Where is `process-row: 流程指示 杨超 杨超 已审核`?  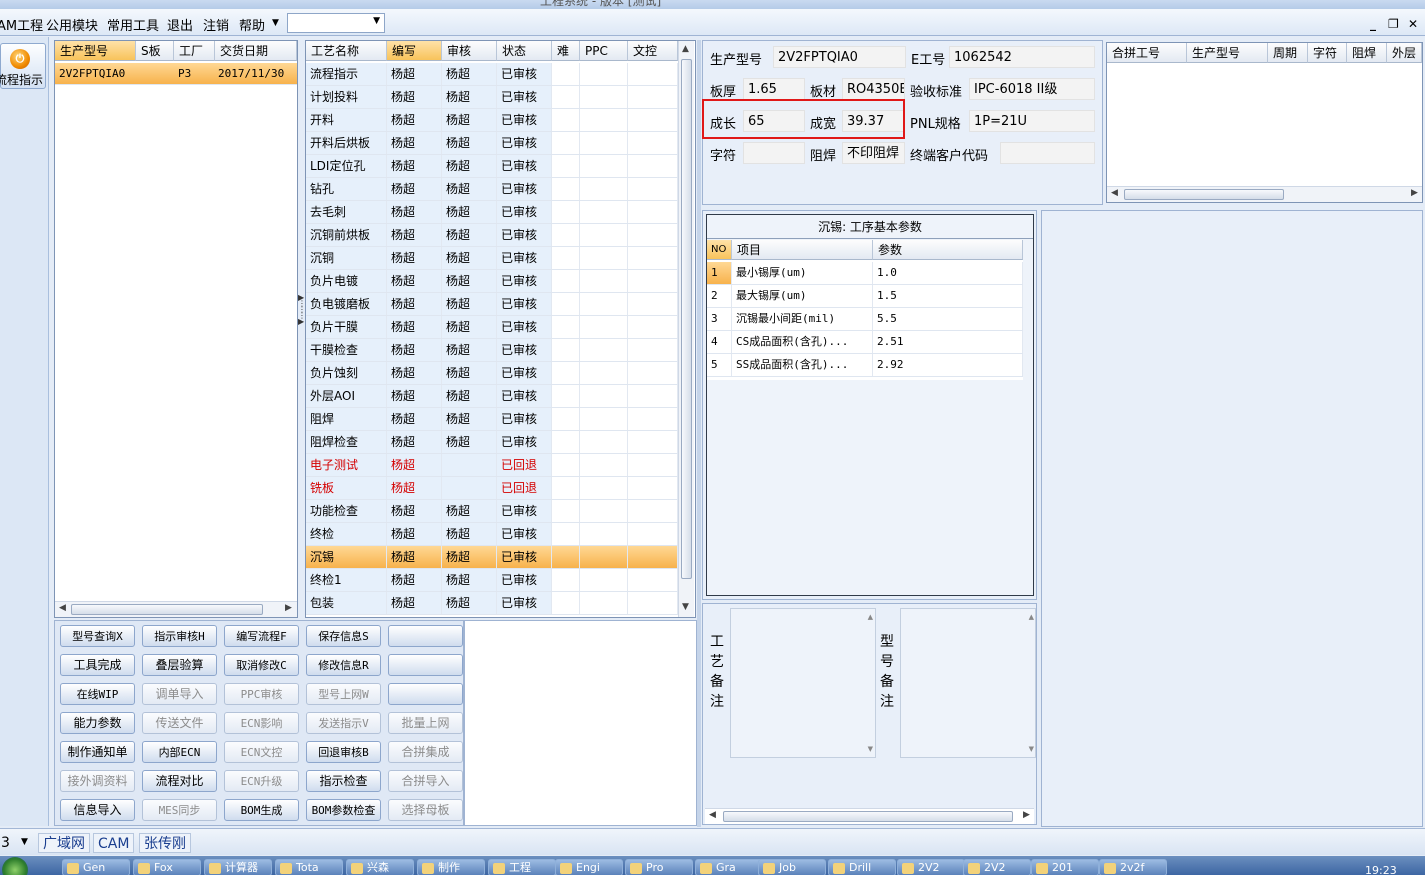 process-row: 流程指示 杨超 杨超 已审核 is located at coordinates (492, 74).